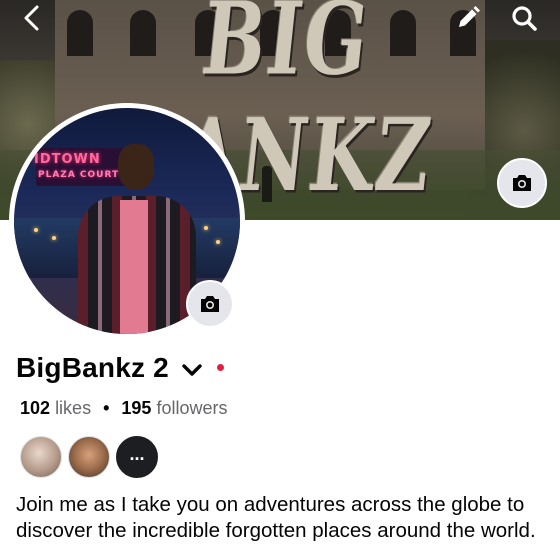  What do you see at coordinates (134, 267) in the screenshot?
I see `person-shirt` at bounding box center [134, 267].